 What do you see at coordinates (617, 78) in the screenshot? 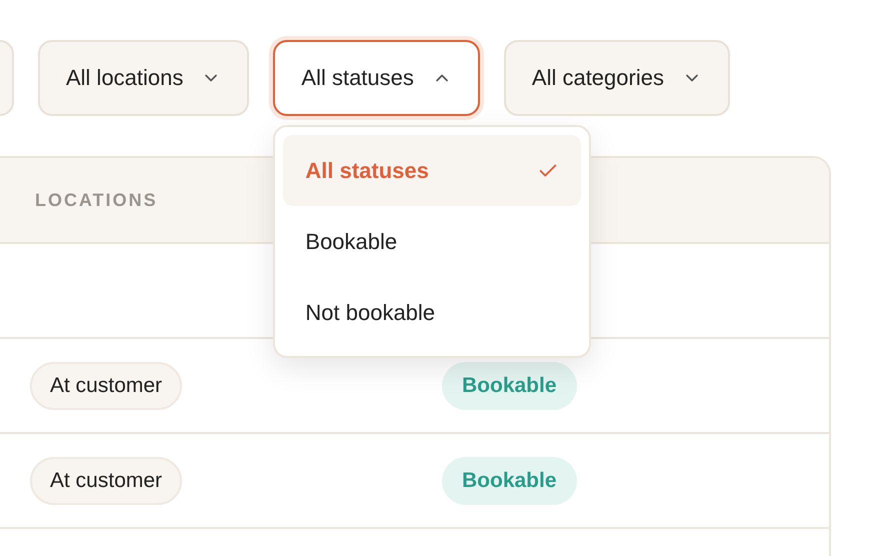
I see `filter-dropdown: All categories` at bounding box center [617, 78].